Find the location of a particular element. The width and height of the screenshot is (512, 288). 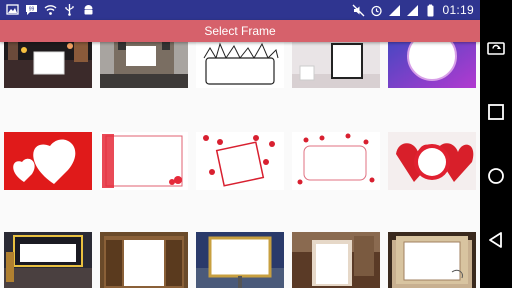

home-icon is located at coordinates (496, 176).